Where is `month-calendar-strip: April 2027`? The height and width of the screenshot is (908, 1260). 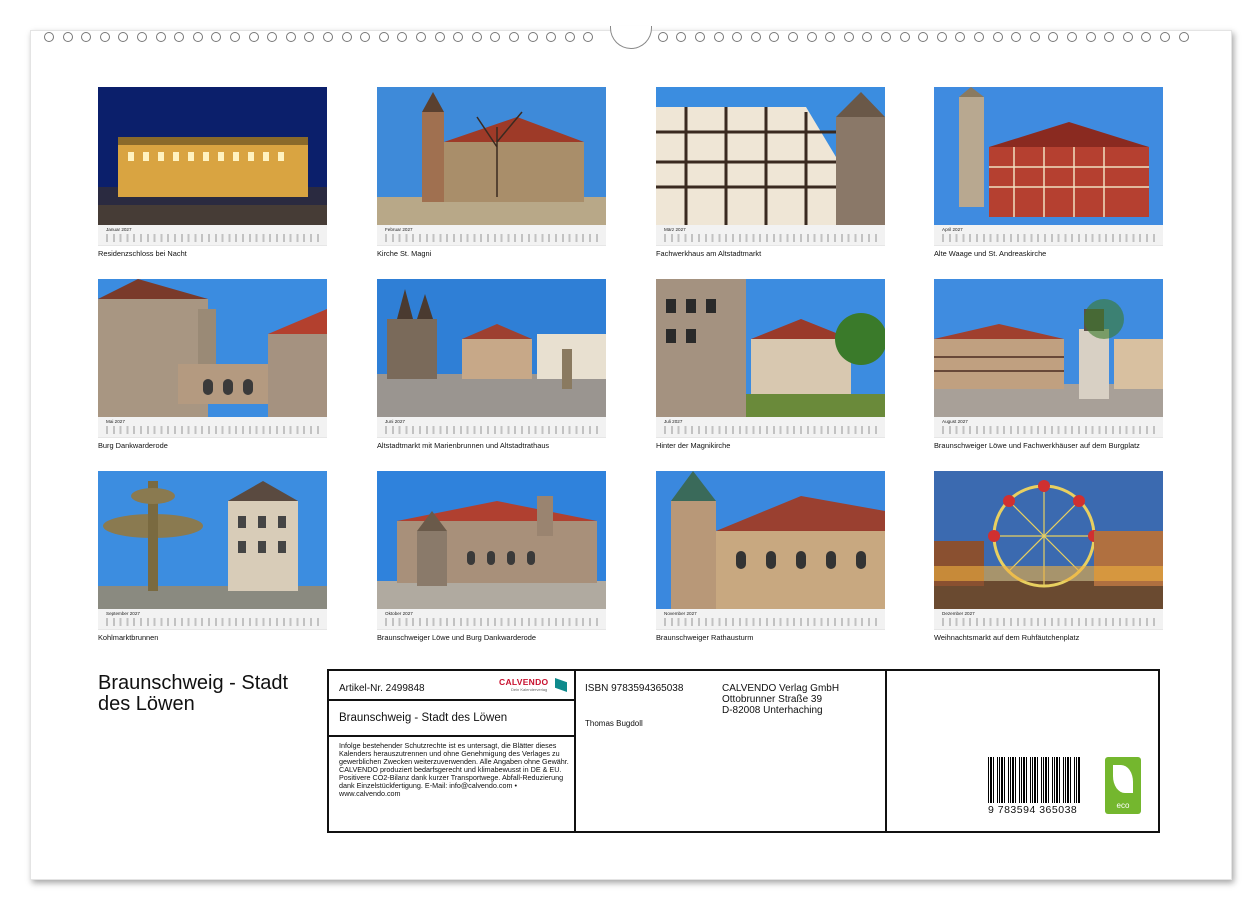 month-calendar-strip: April 2027 is located at coordinates (1048, 235).